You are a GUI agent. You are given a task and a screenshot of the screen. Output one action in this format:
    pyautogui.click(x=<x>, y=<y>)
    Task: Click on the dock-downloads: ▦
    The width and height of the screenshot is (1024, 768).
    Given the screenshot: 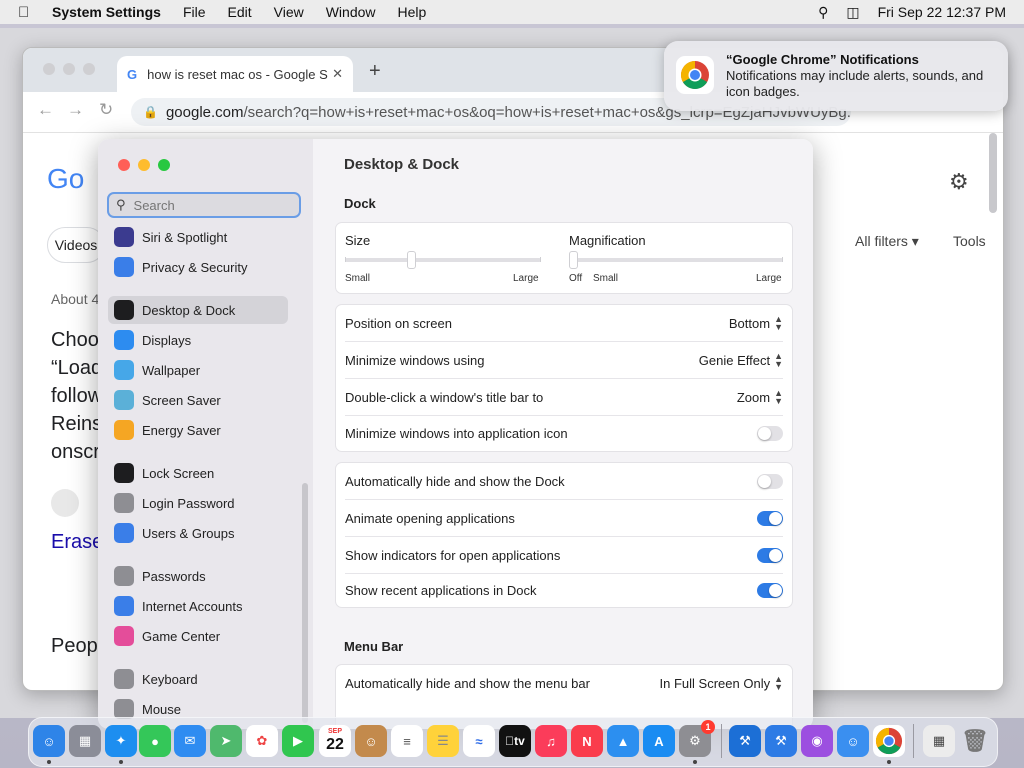 What is the action you would take?
    pyautogui.click(x=939, y=741)
    